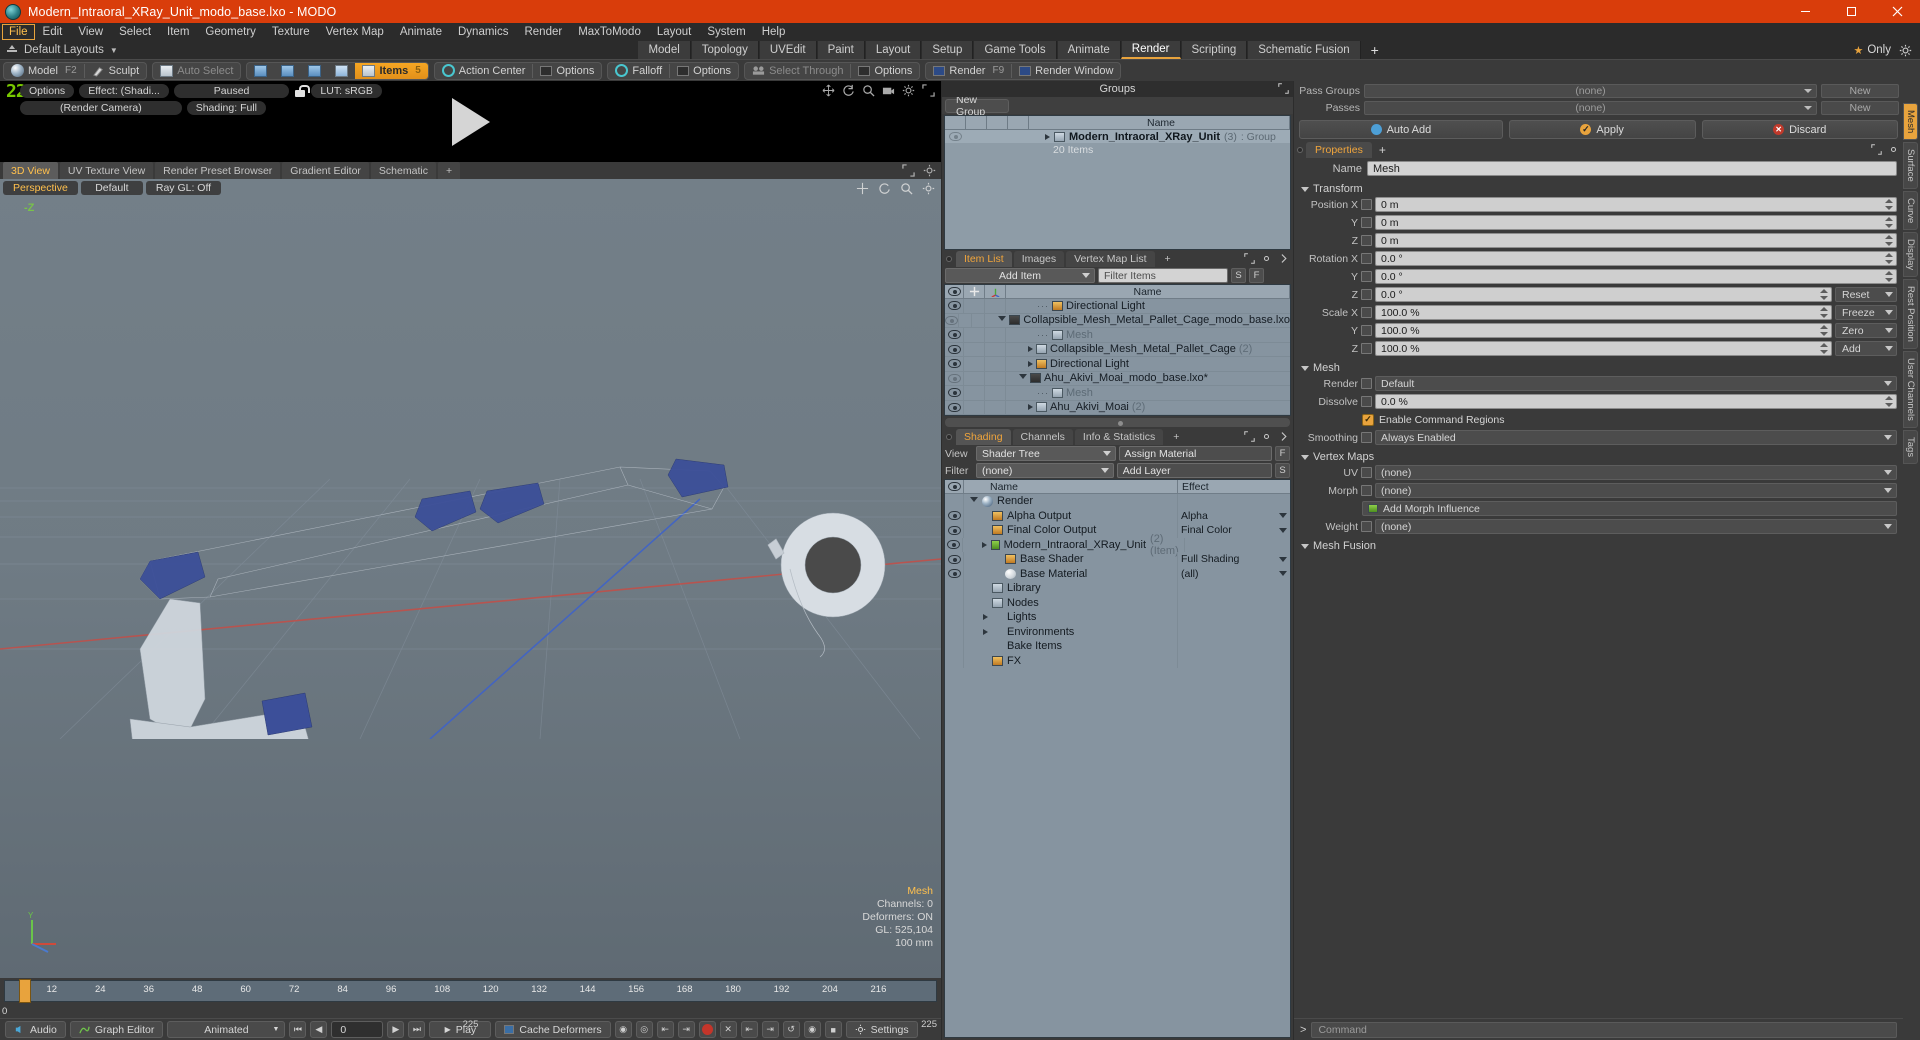 The width and height of the screenshot is (1920, 1040). Describe the element at coordinates (1088, 50) in the screenshot. I see `layout-tab-animate: Animate` at that location.